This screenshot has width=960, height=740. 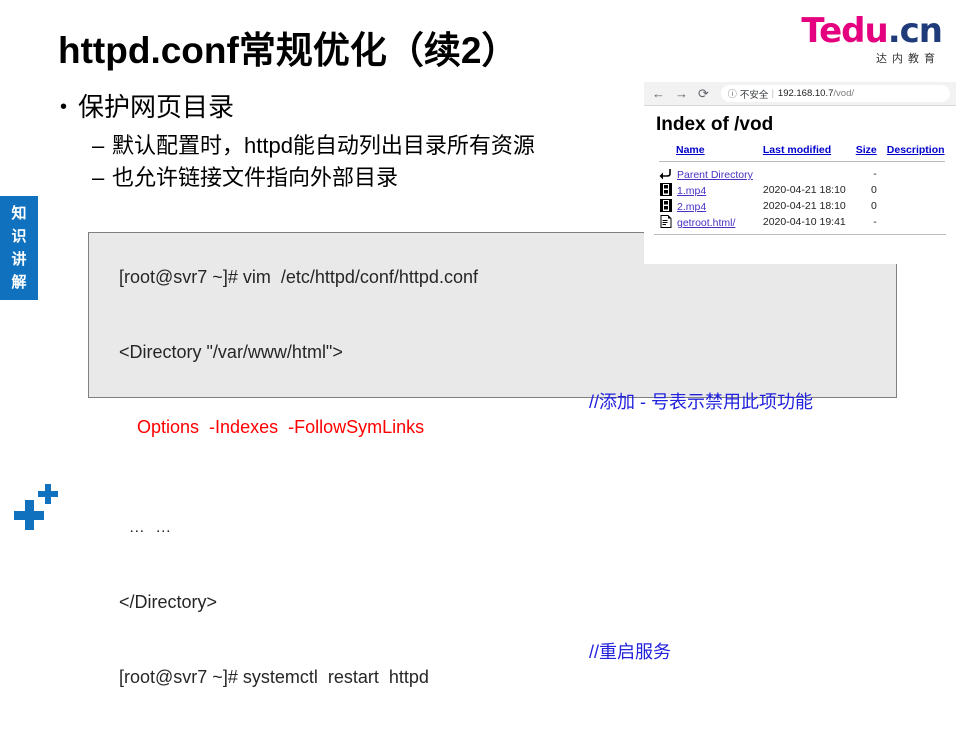 I want to click on code-line-3-text: Options -Indexes -FollowSymLinks, so click(x=281, y=427).